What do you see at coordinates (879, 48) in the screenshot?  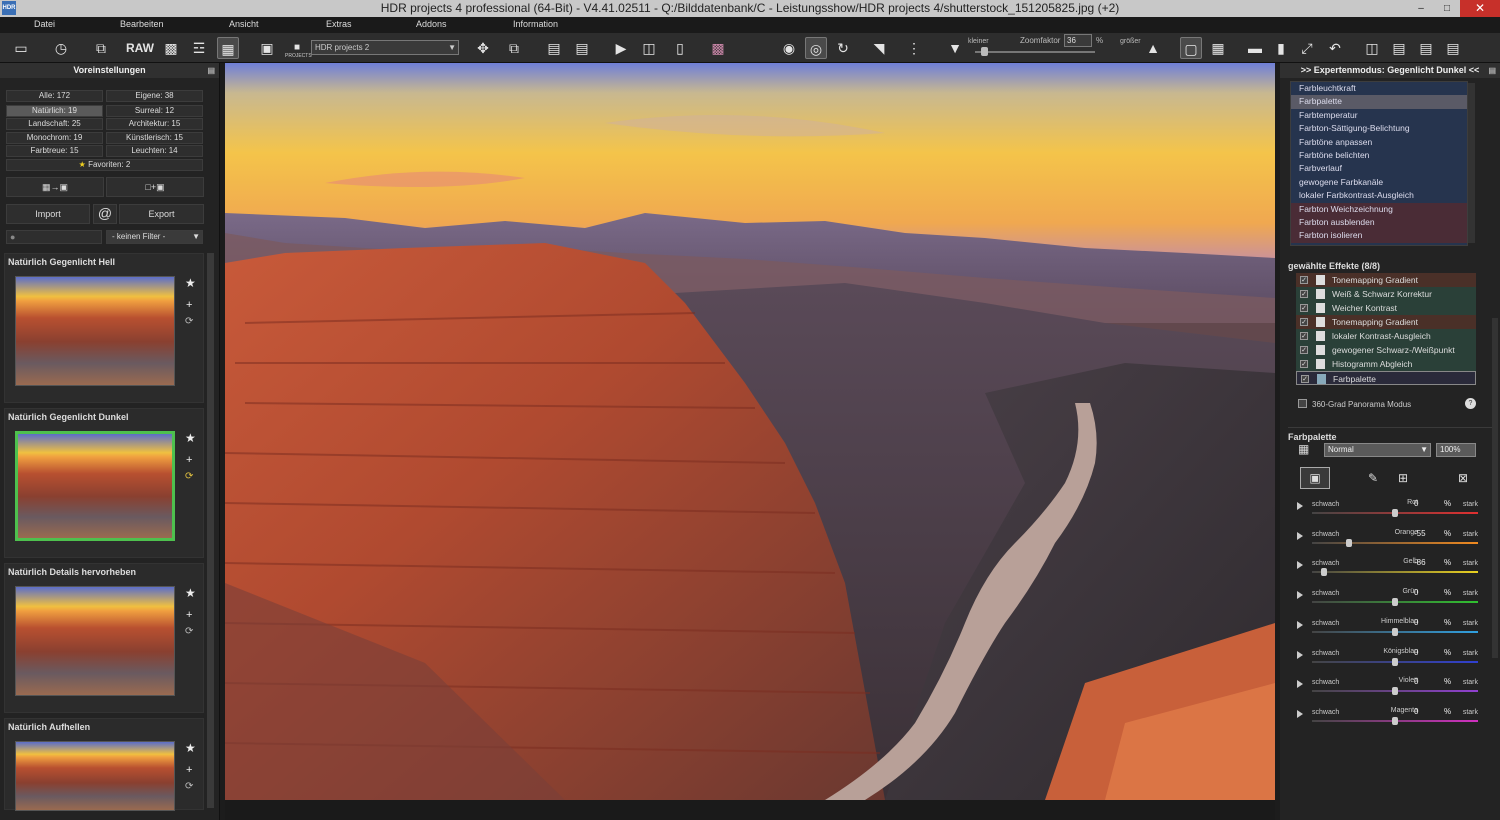 I see `split-view-icon: ◥` at bounding box center [879, 48].